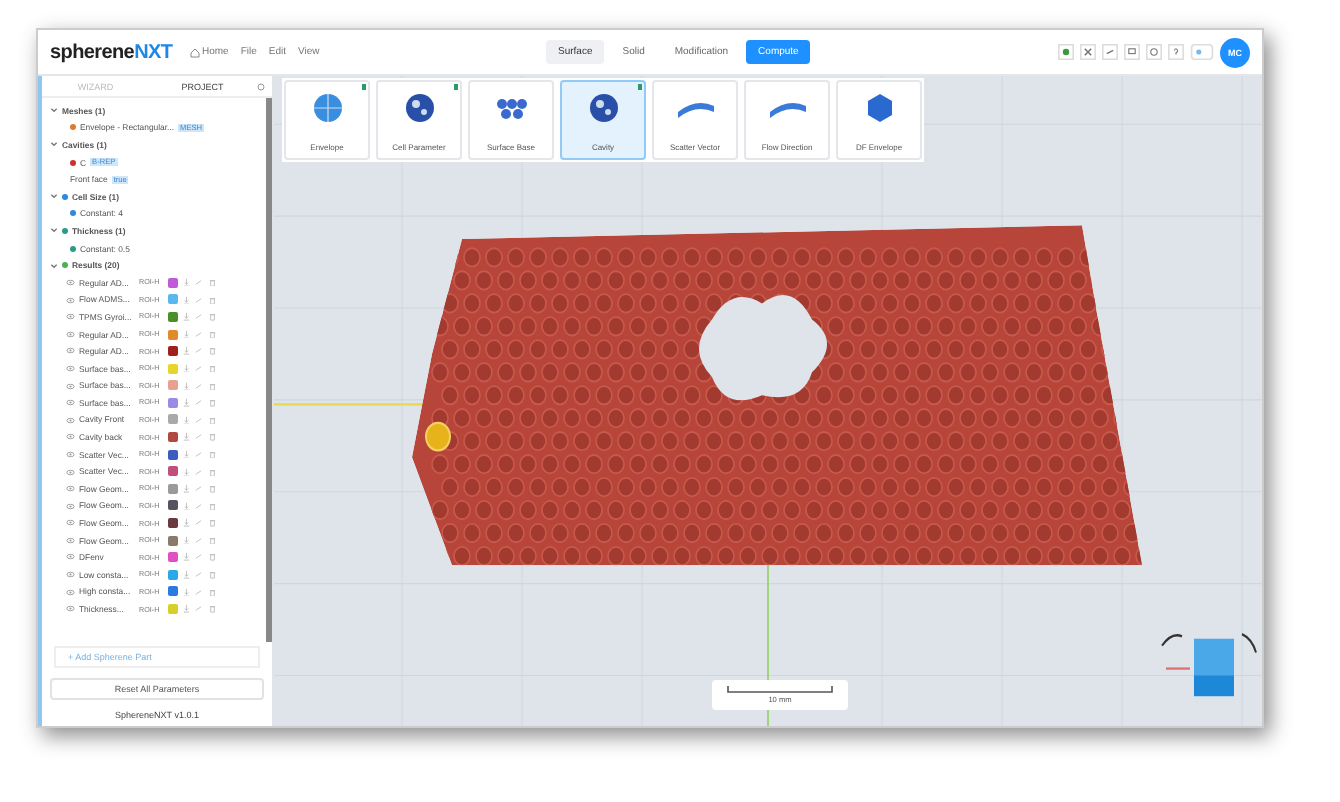 This screenshot has height=802, width=1340. I want to click on status-icon, so click(1066, 52).